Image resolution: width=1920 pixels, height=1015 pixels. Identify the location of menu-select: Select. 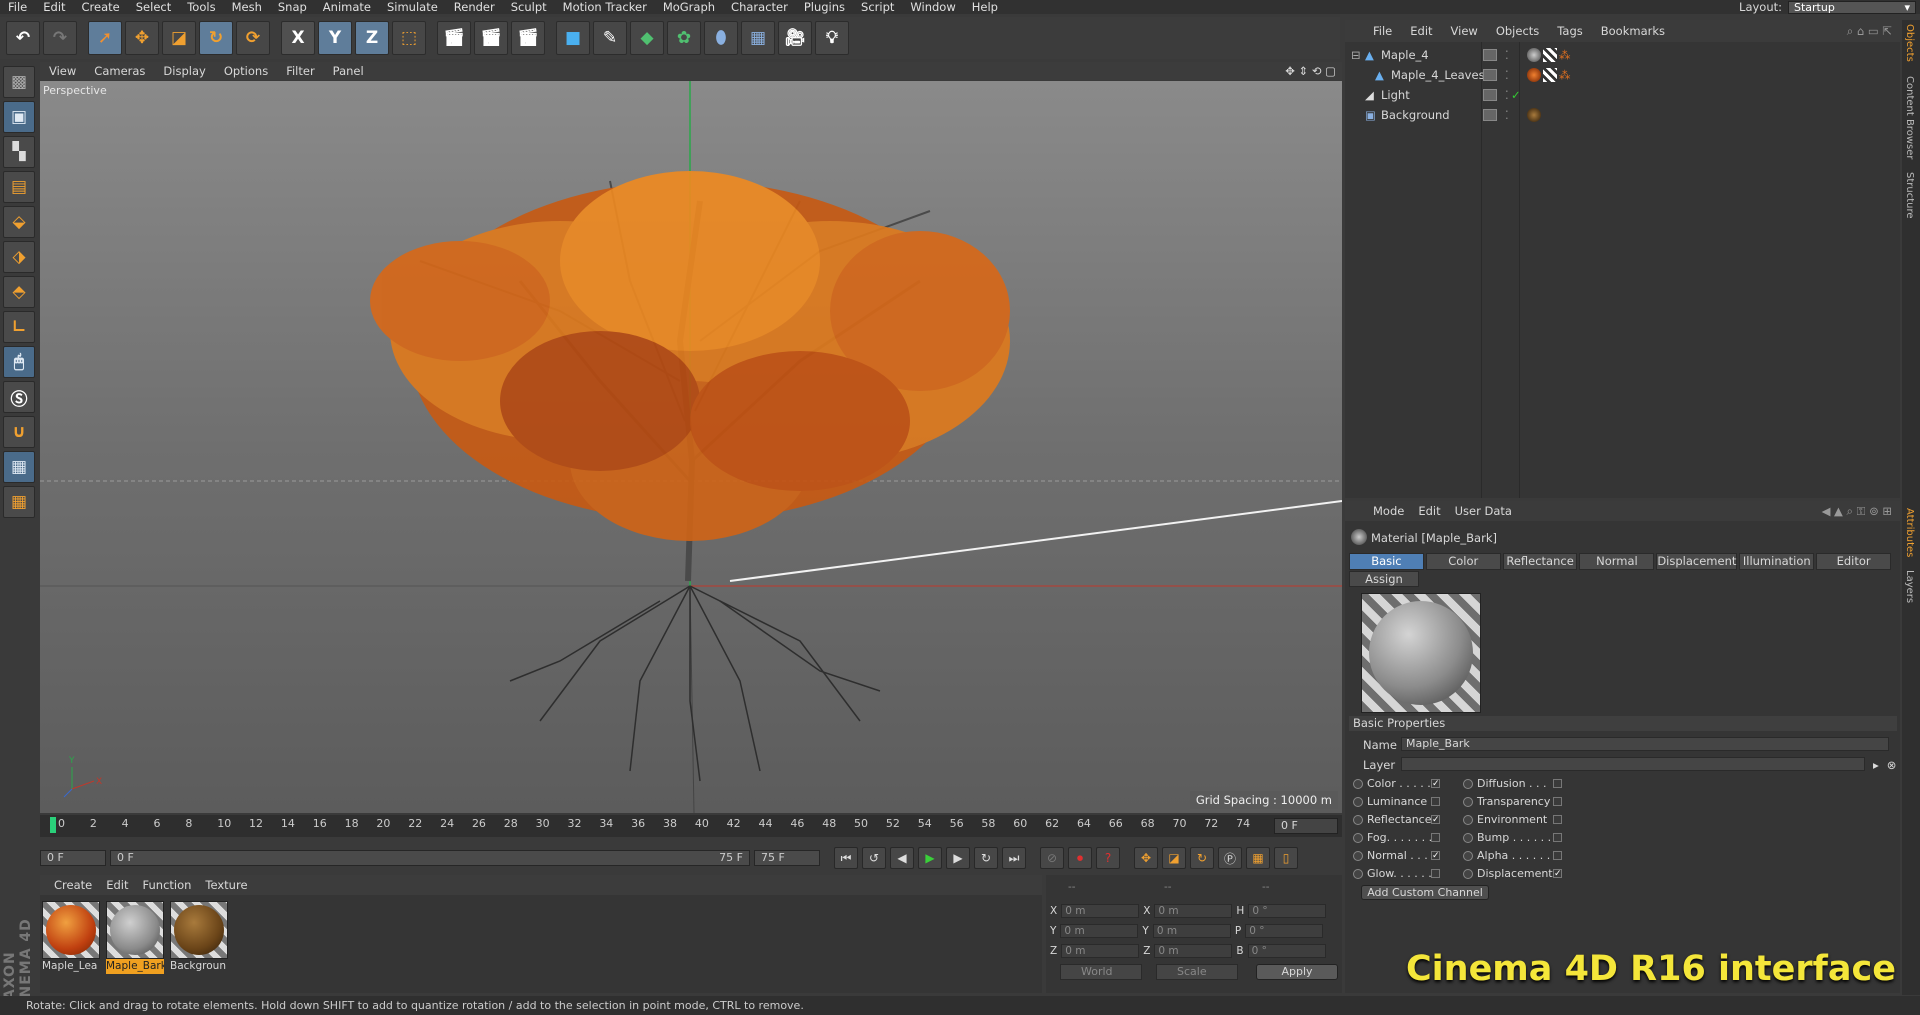
(153, 7).